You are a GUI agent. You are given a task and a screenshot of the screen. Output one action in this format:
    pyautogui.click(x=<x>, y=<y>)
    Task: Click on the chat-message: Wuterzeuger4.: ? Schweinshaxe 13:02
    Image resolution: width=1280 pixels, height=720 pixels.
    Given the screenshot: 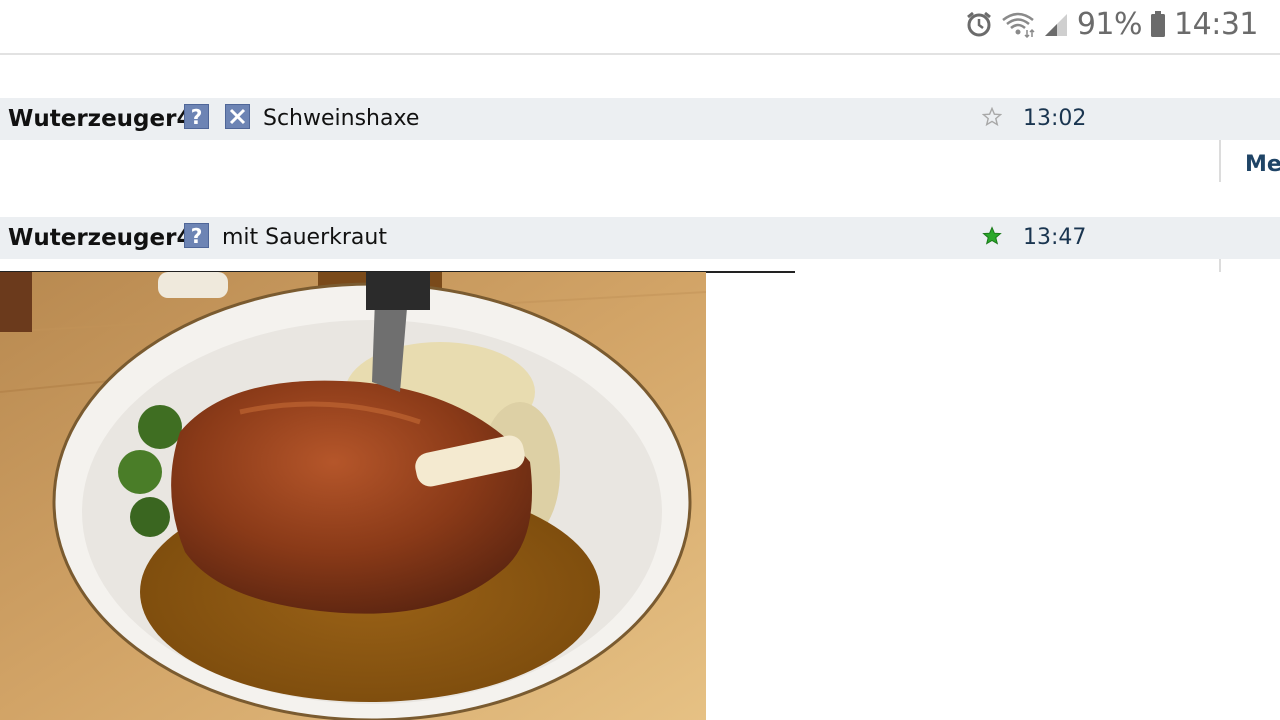 What is the action you would take?
    pyautogui.click(x=640, y=119)
    